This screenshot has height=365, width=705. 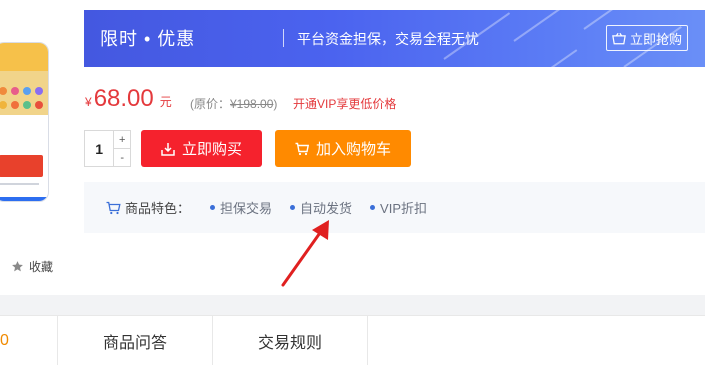 What do you see at coordinates (352, 305) in the screenshot?
I see `section-divider` at bounding box center [352, 305].